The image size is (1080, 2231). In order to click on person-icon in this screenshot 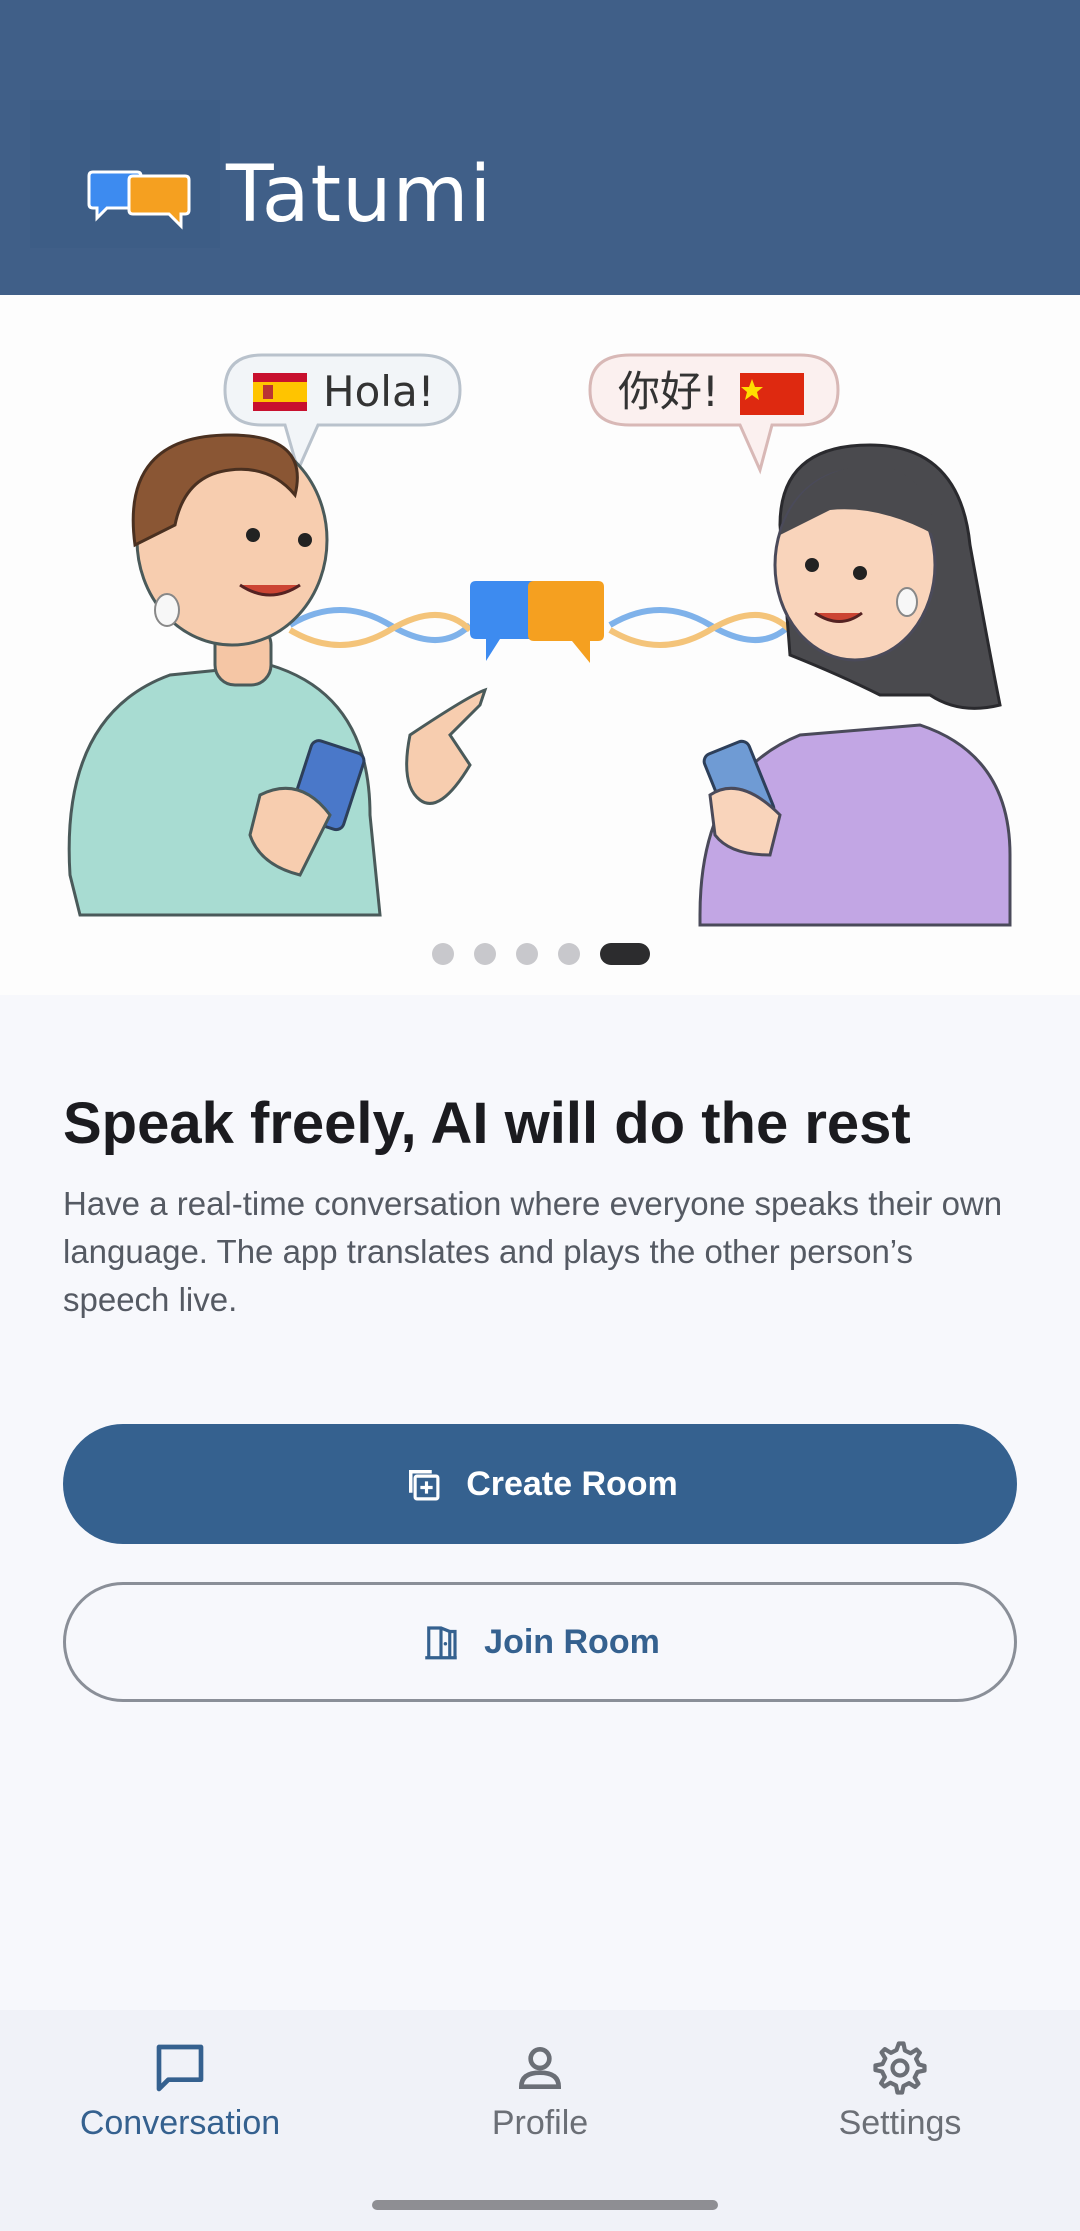, I will do `click(540, 2067)`.